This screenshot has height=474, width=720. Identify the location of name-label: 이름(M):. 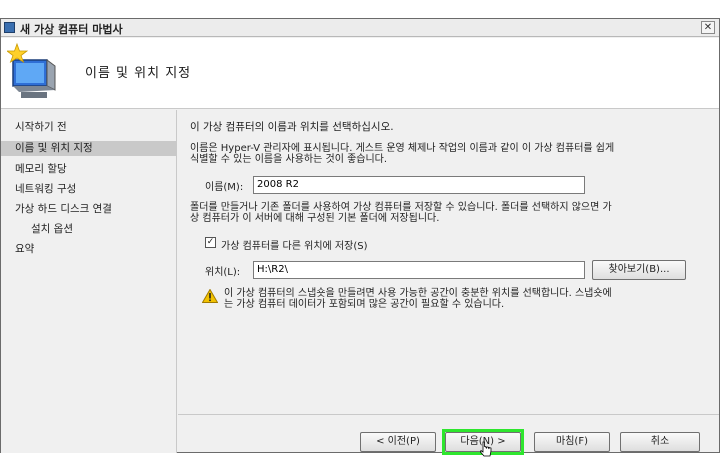
(224, 187).